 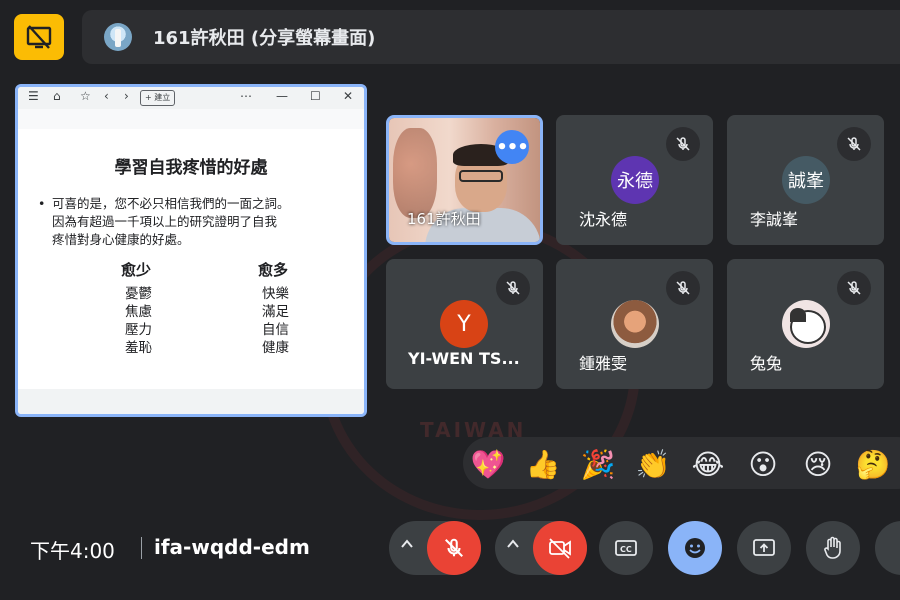 I want to click on participant-tile: 鍾雅雯, so click(x=634, y=324).